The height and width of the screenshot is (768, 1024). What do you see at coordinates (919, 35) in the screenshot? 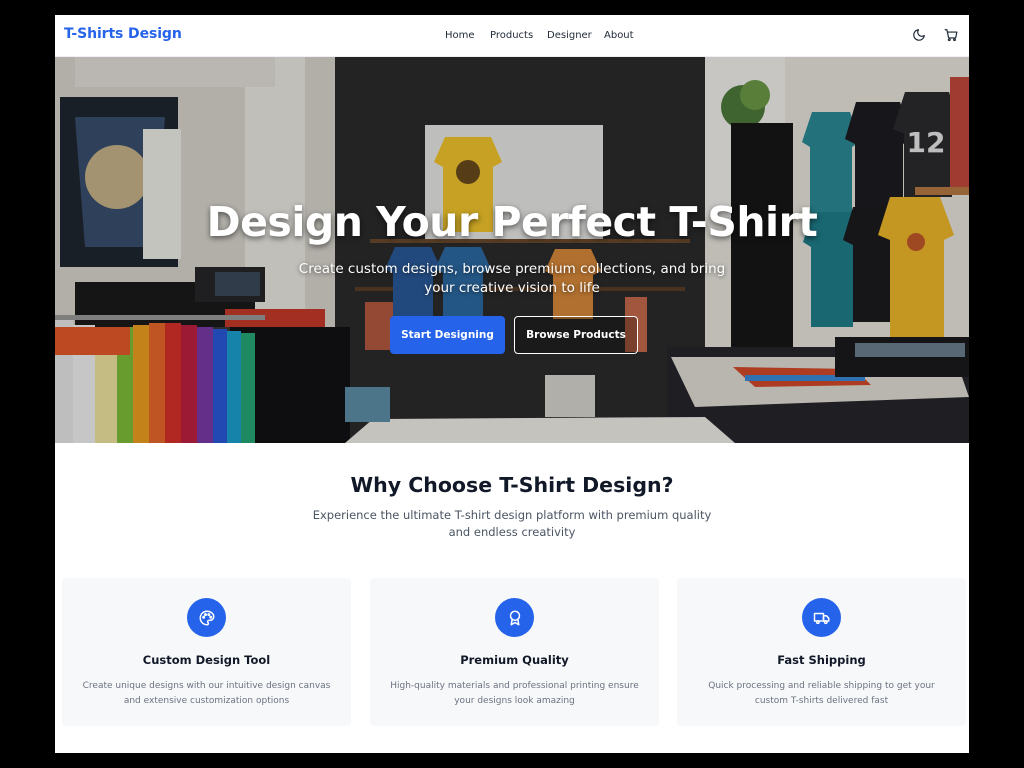
I see `moon-icon` at bounding box center [919, 35].